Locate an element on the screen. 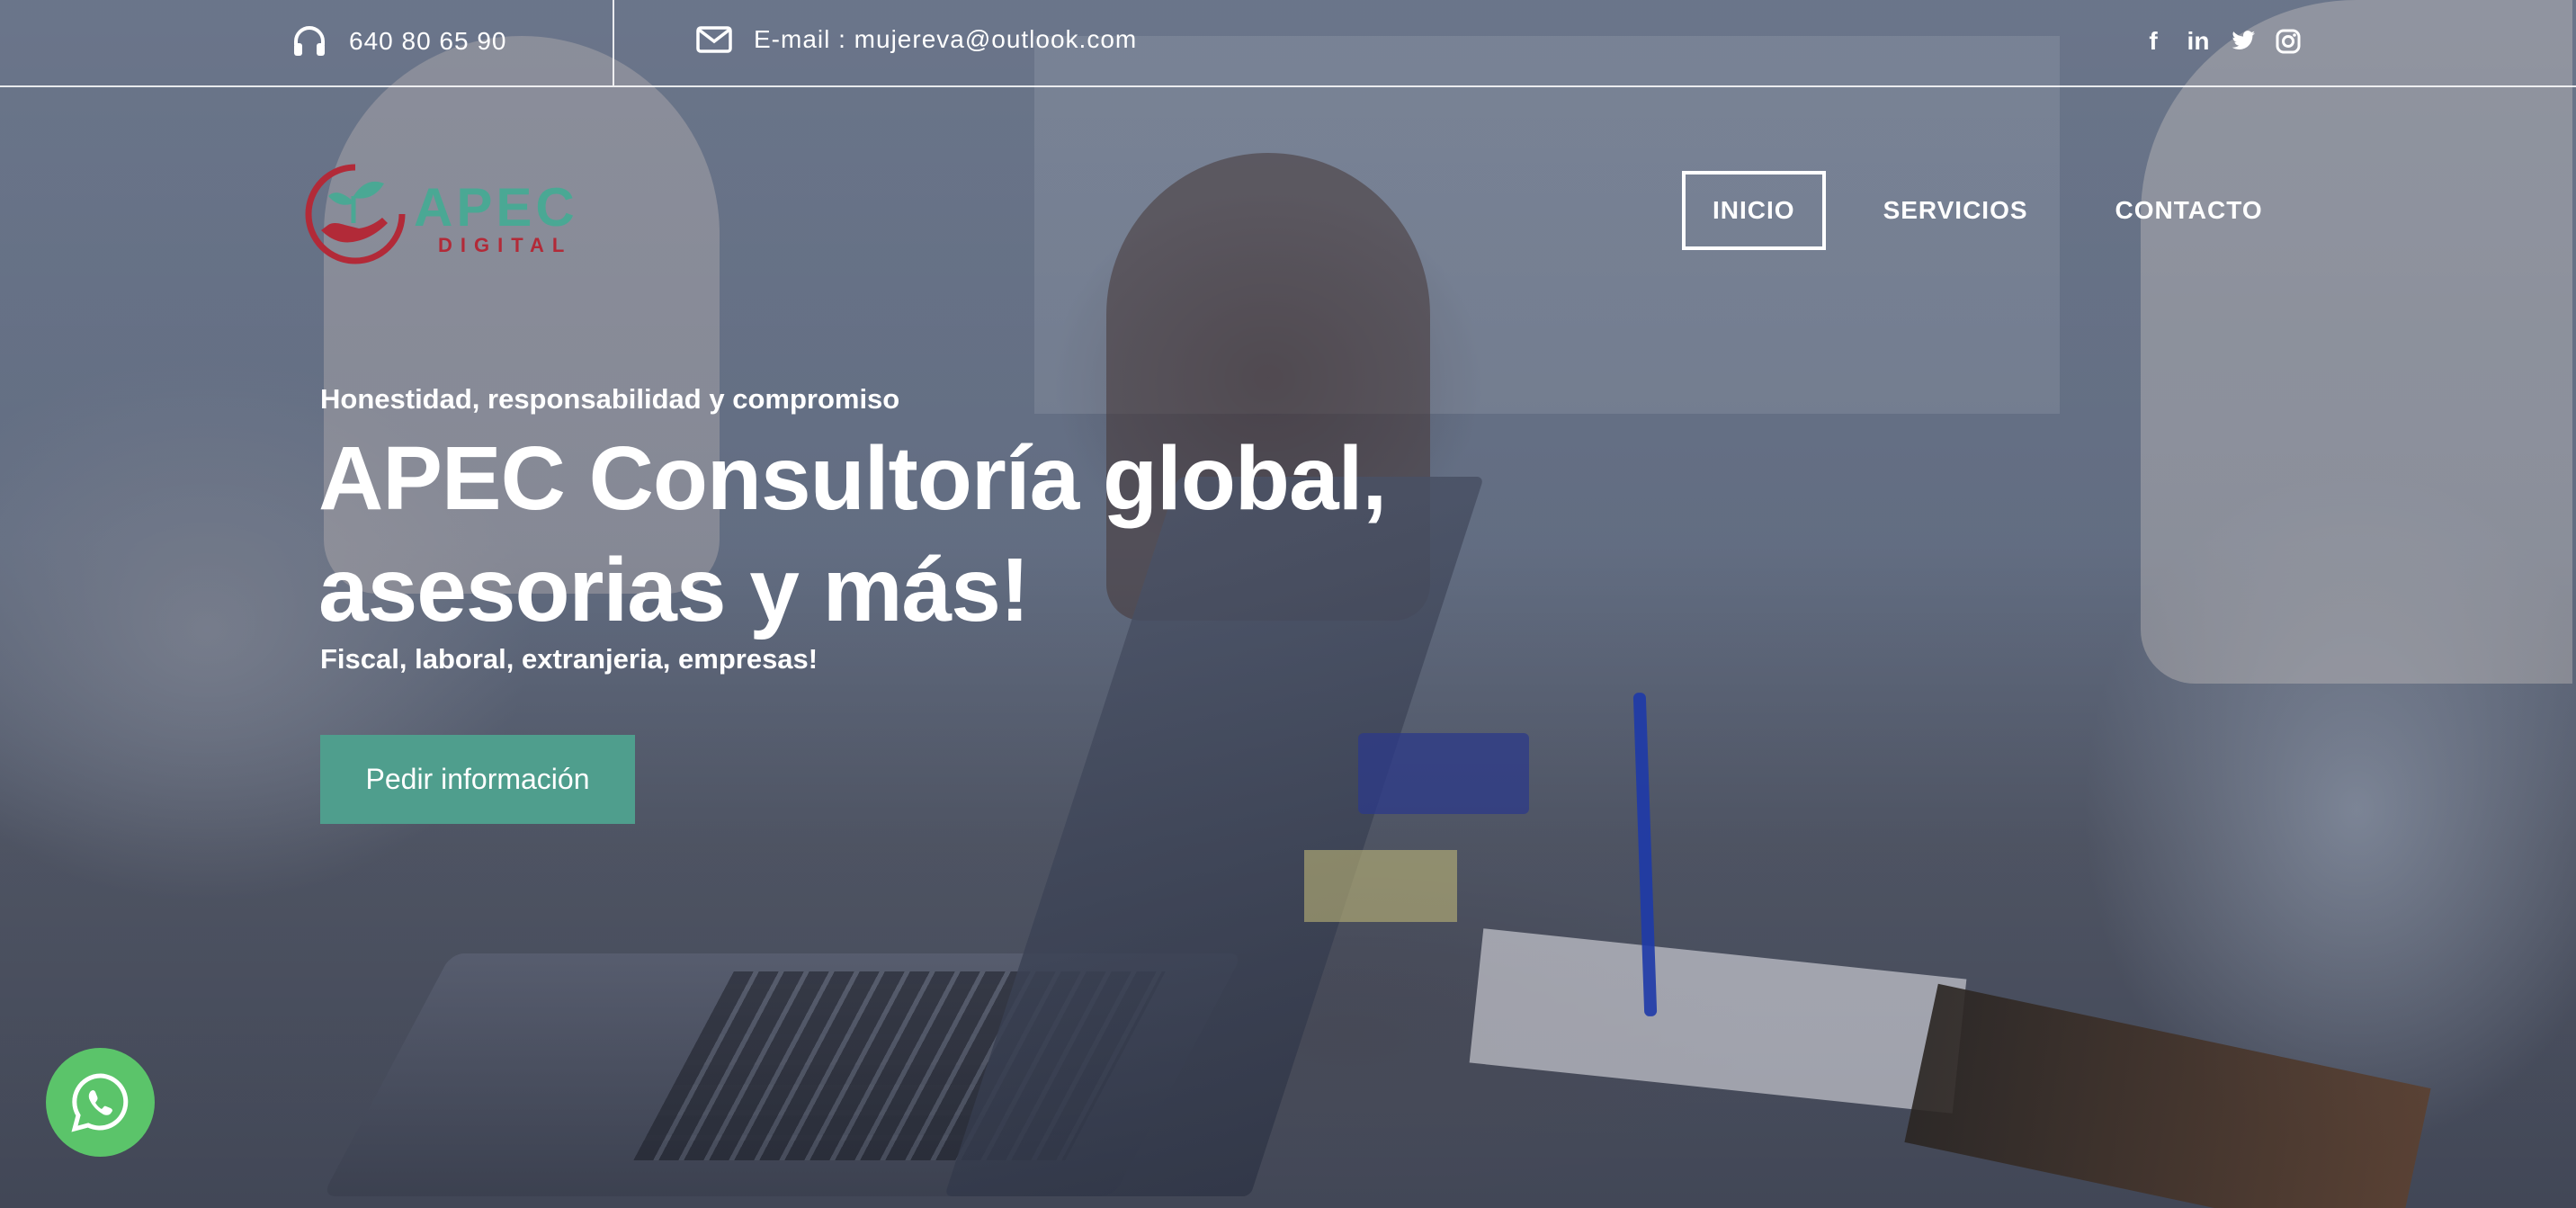 Image resolution: width=2576 pixels, height=1208 pixels. headphones-icon is located at coordinates (309, 41).